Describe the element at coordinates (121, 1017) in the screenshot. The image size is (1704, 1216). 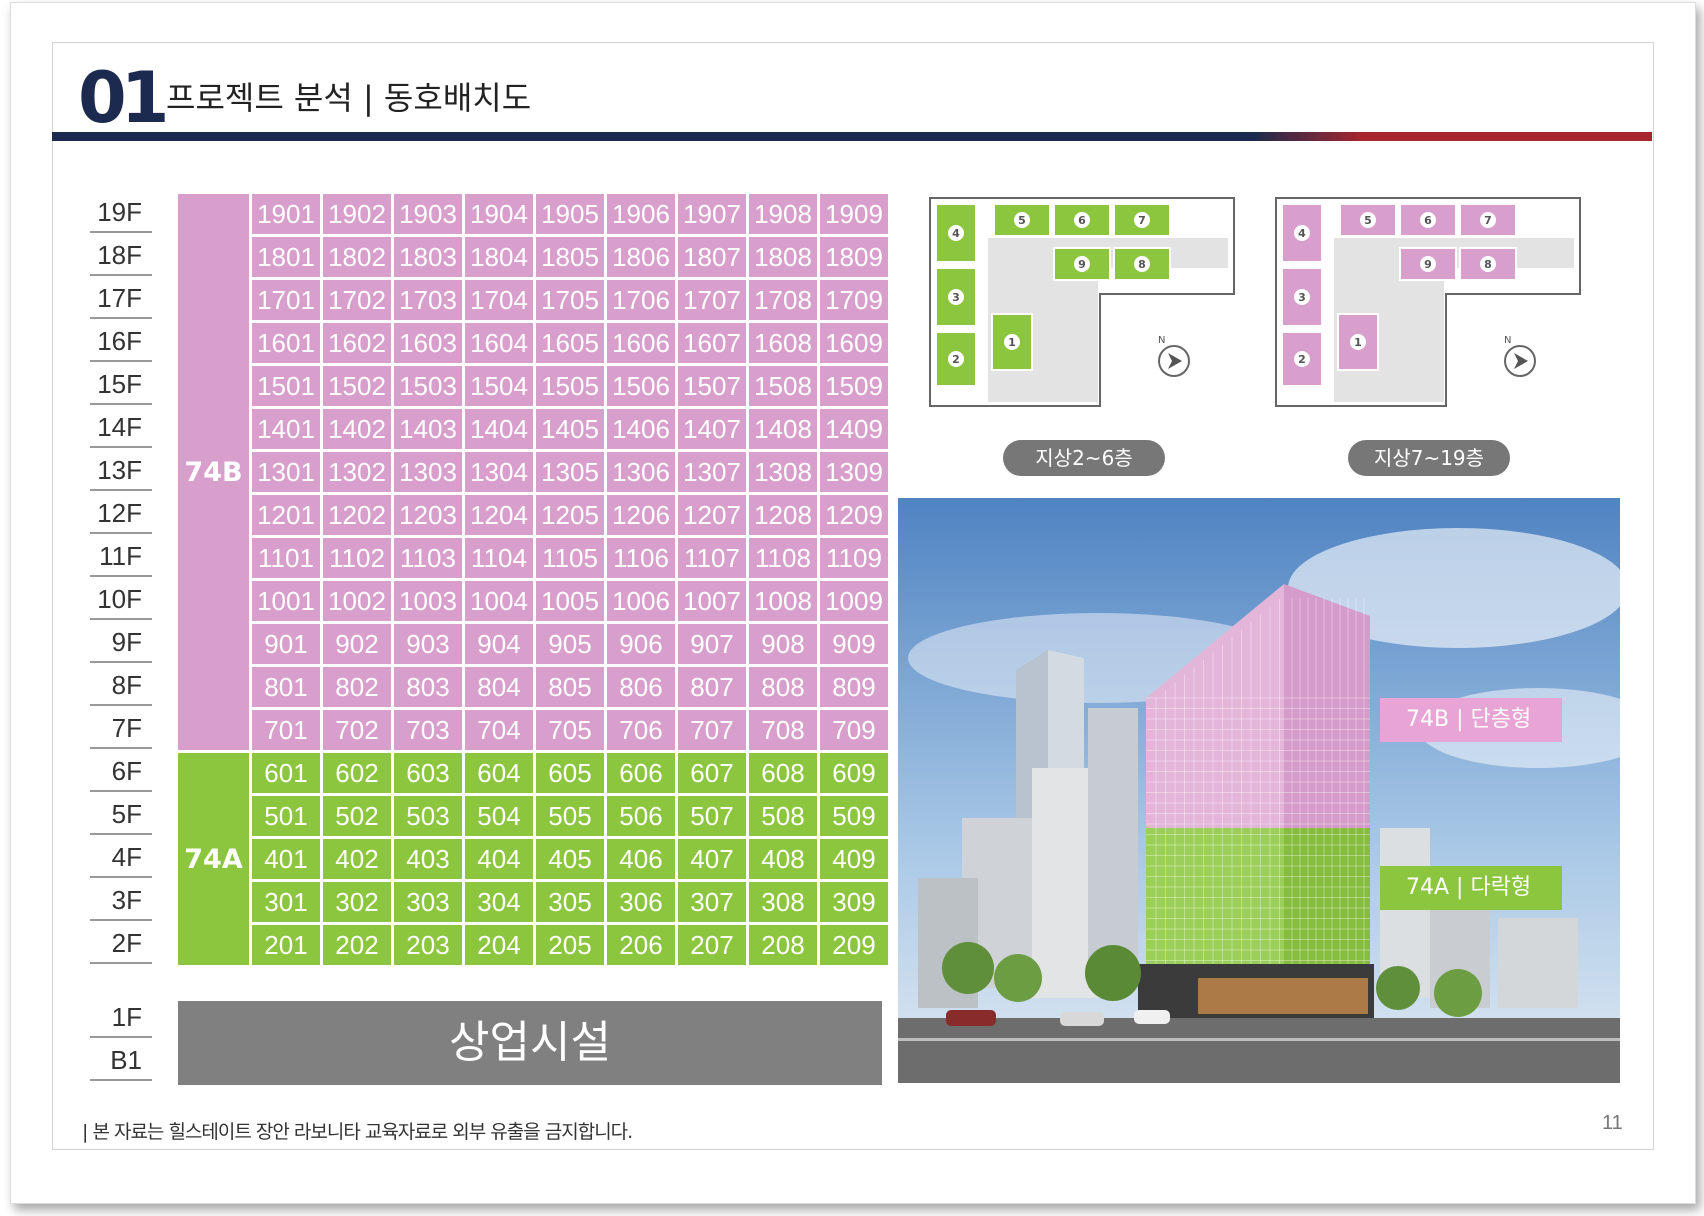
I see `floor-label: 1F` at that location.